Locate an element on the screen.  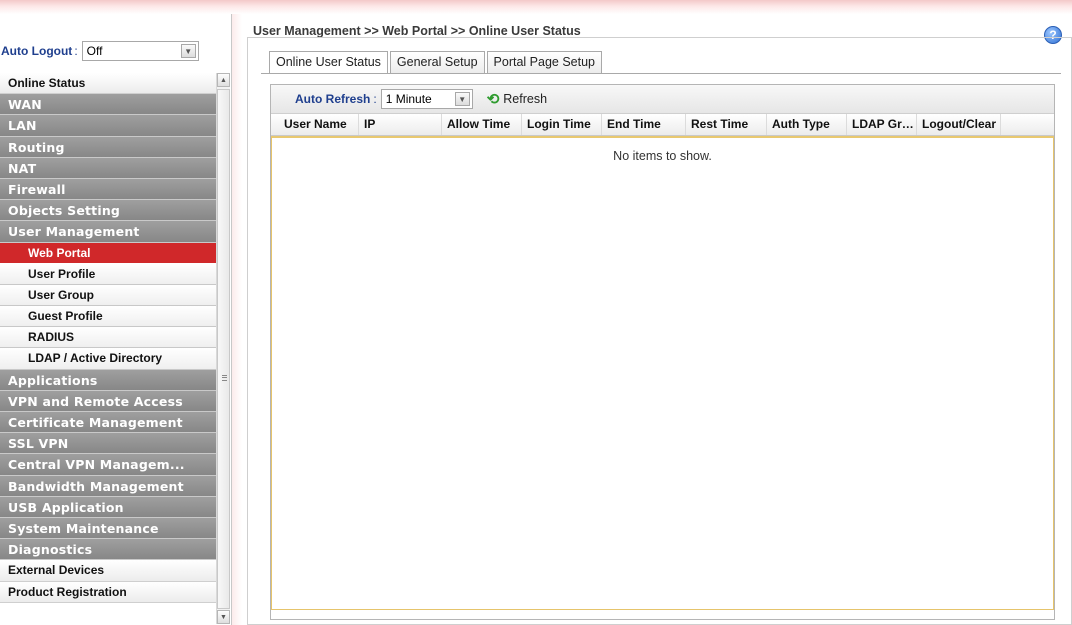
tab-general-setup: General Setup is located at coordinates (437, 62).